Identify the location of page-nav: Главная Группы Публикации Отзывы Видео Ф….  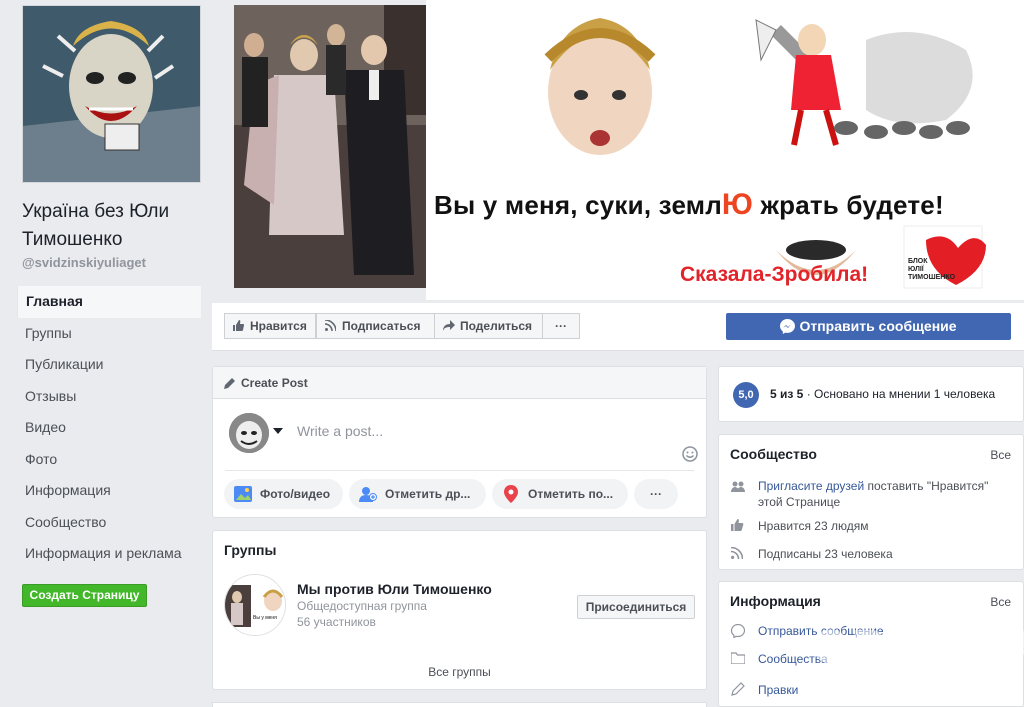
(109, 428).